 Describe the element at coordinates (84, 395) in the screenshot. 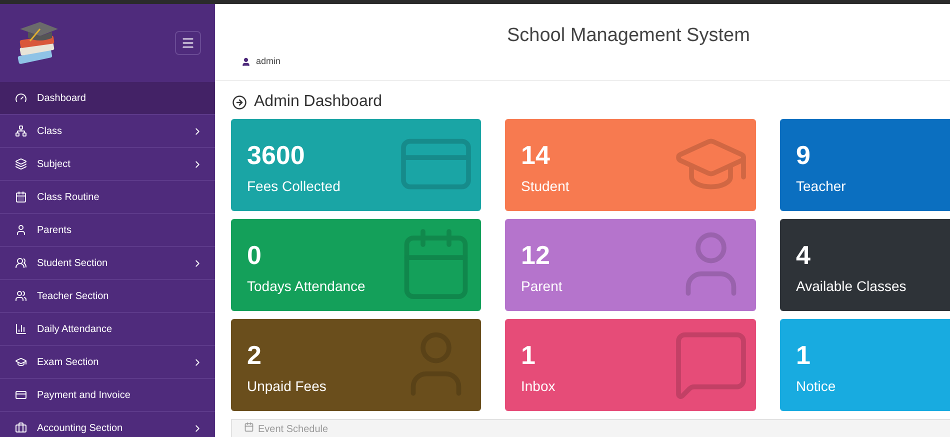

I see `sidebar-label: Payment and Invoice` at that location.